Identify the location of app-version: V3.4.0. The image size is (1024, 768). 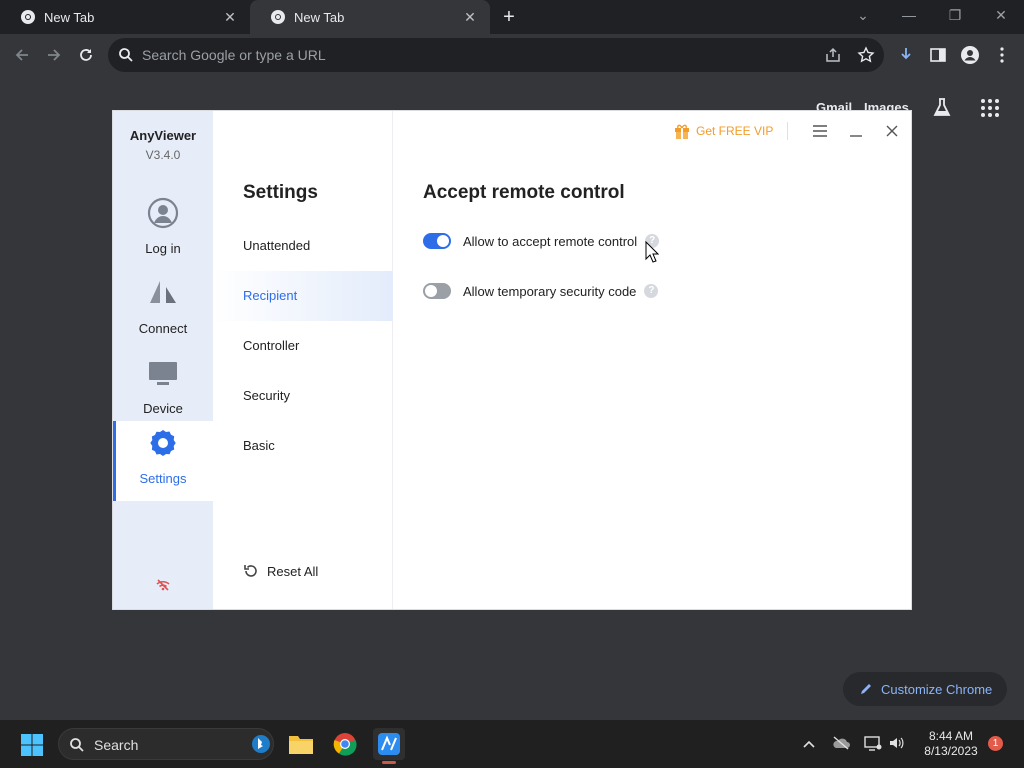
(163, 155).